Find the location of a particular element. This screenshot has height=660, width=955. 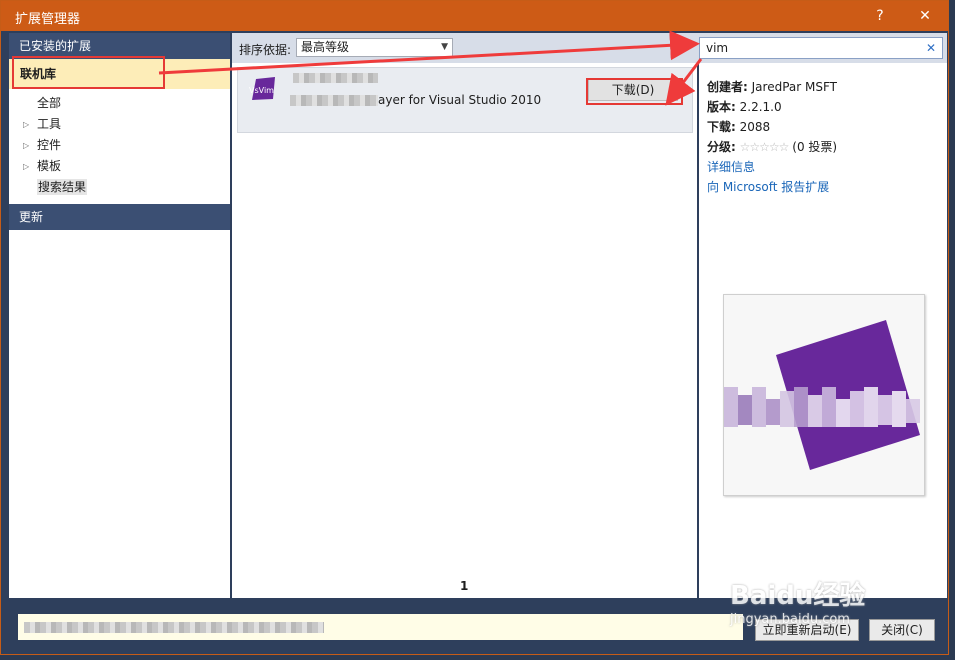

watermark-logo: Baidu经验 jingyan.baidu.com is located at coordinates (797, 601).